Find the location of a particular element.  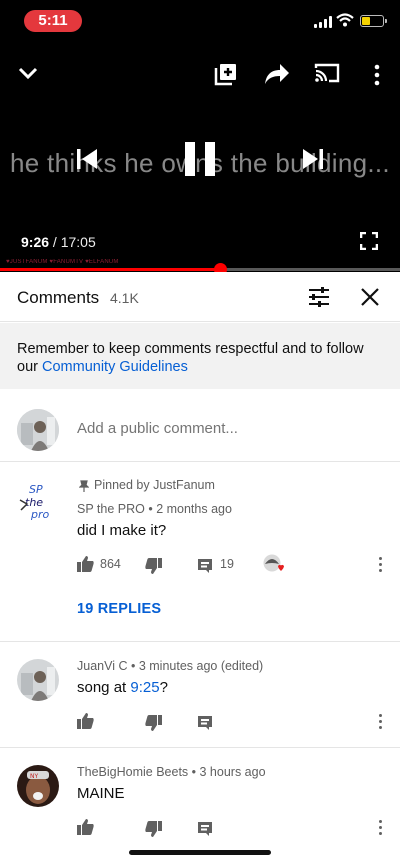

pinned-label: Pinned by JustFanum is located at coordinates (154, 485).